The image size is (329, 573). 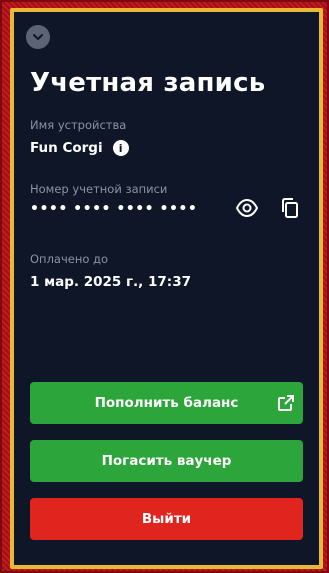 I want to click on logout-button: Выйти, so click(x=166, y=519).